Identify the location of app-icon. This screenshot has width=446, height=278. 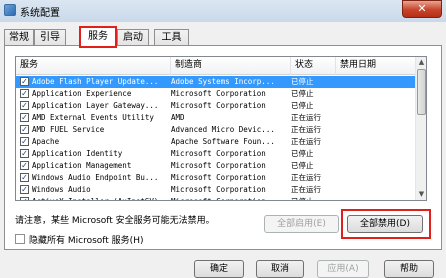
(10, 10).